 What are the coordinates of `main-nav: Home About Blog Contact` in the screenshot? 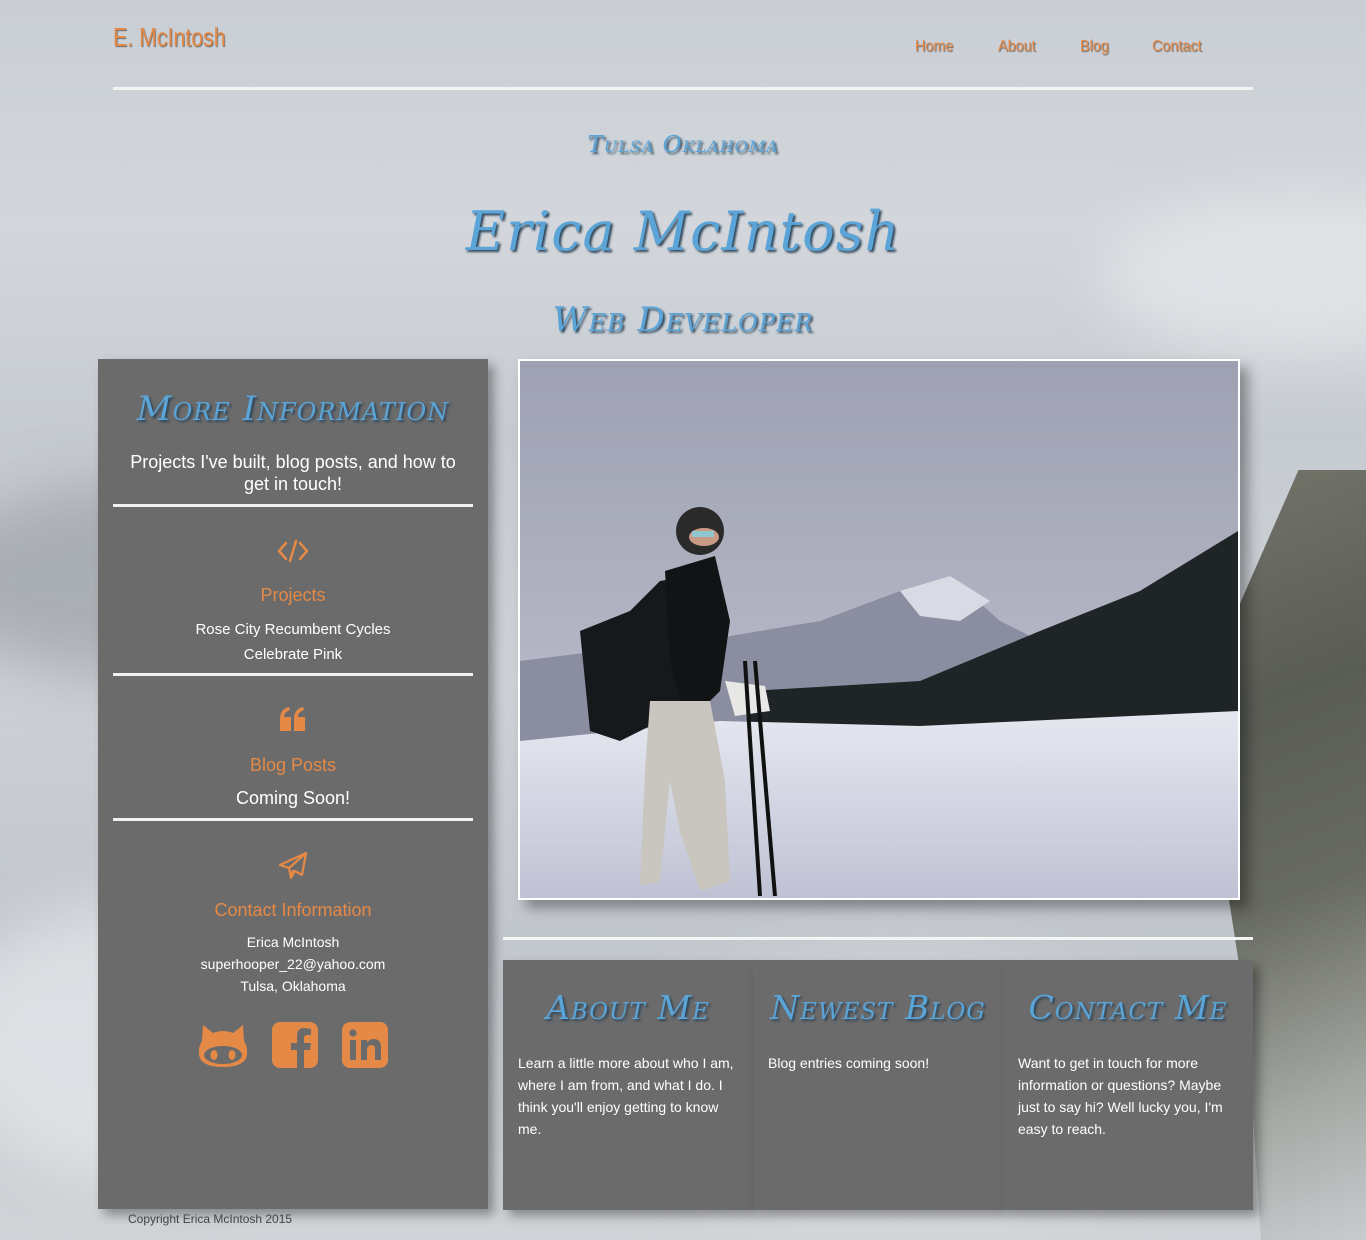 It's located at (1081, 47).